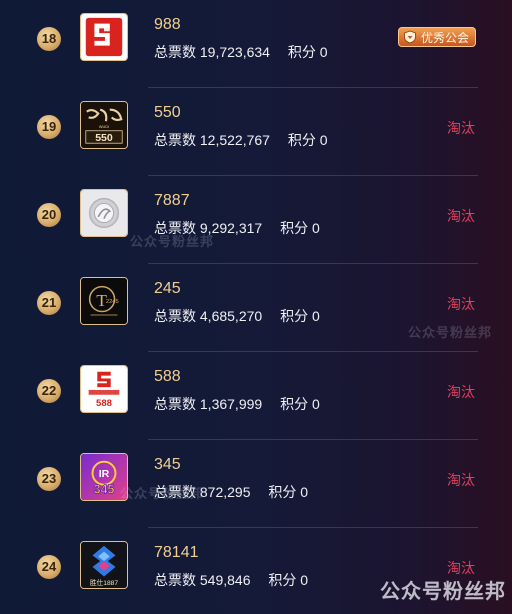  I want to click on calligraphy-550-logo-icon: WUDI 550, so click(104, 125).